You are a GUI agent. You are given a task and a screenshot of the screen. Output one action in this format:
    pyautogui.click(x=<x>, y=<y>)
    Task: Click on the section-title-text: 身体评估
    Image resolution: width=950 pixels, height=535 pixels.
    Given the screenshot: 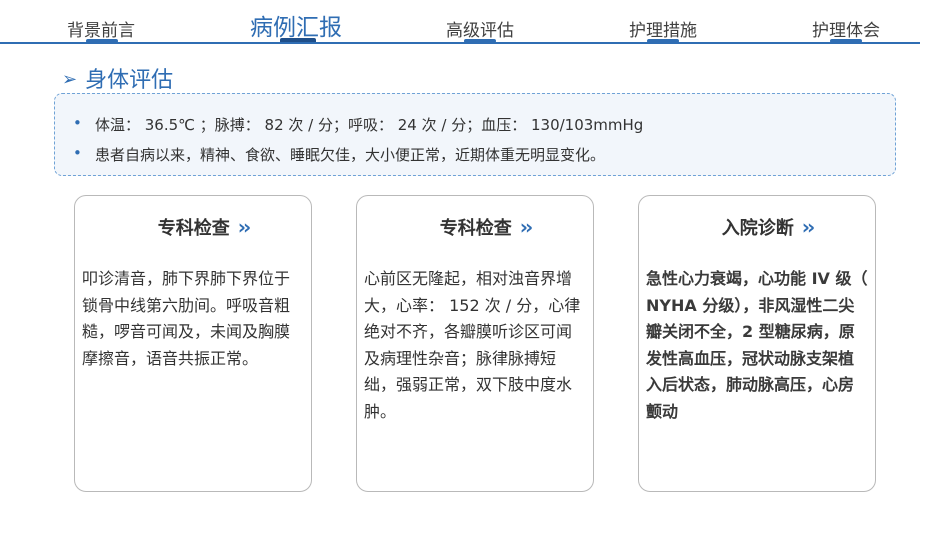 What is the action you would take?
    pyautogui.click(x=129, y=80)
    